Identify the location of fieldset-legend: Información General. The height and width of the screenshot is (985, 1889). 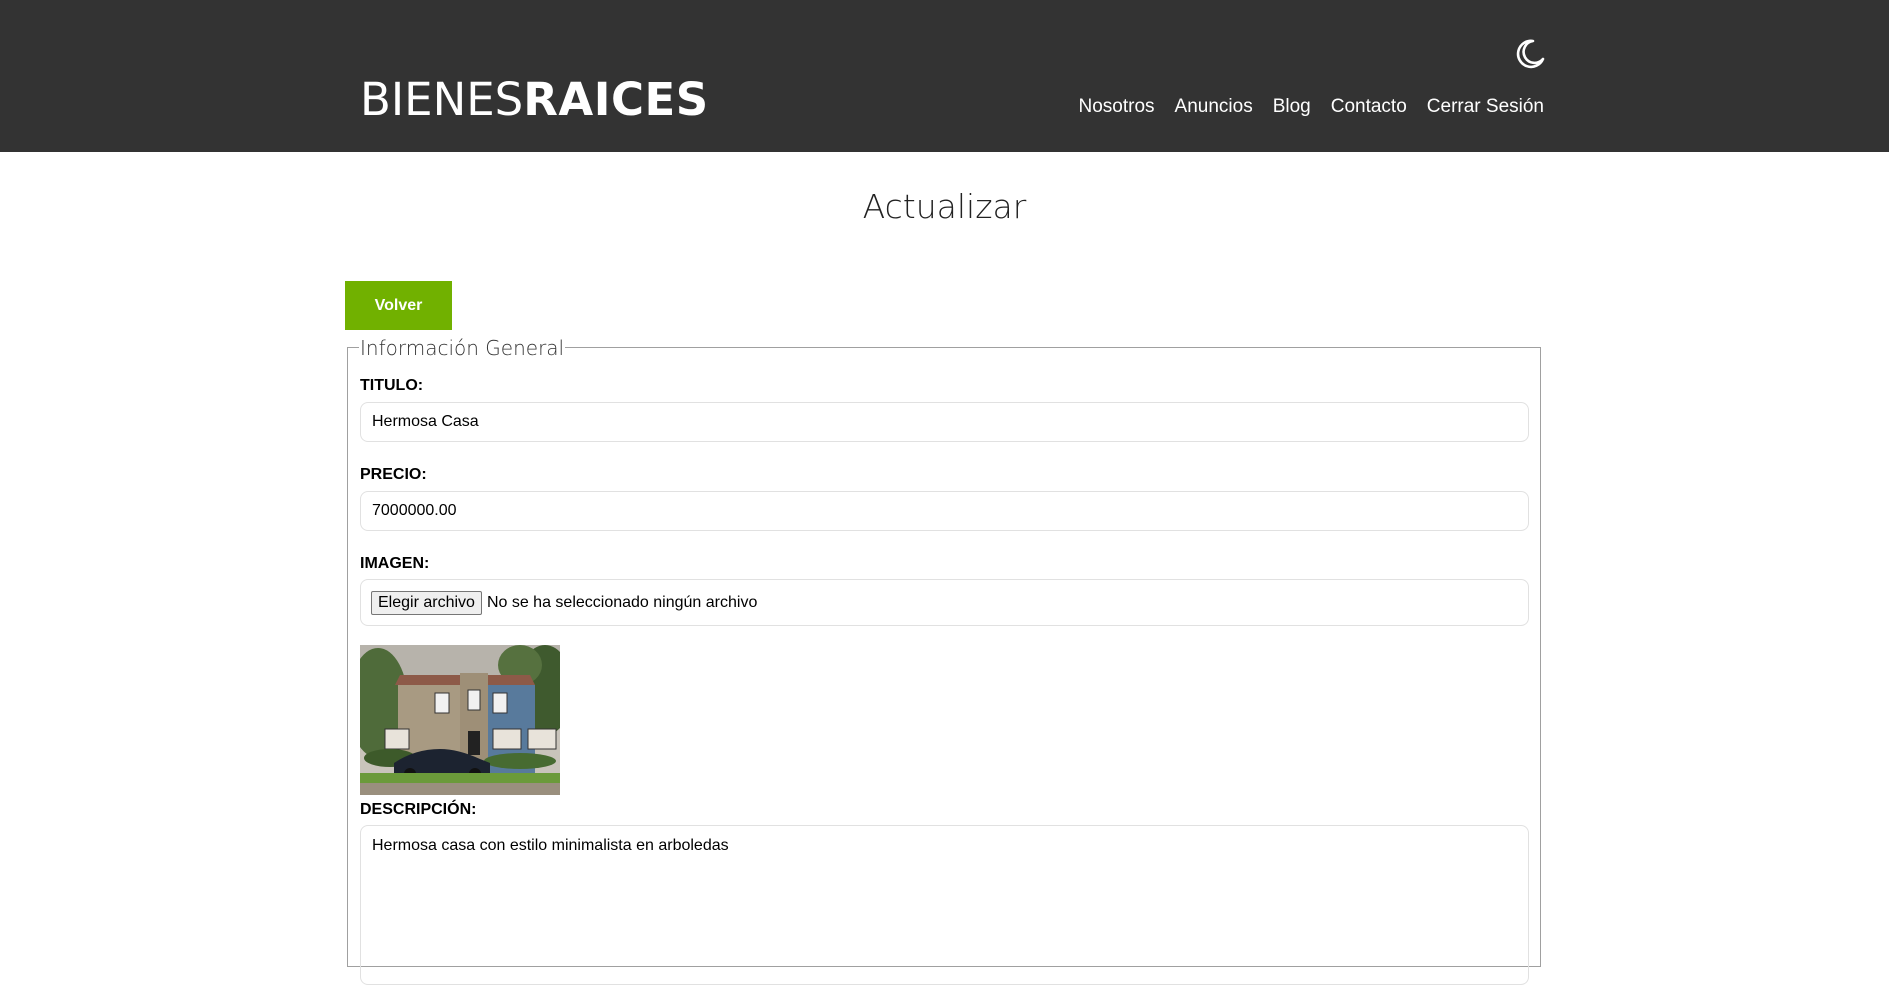
(462, 348).